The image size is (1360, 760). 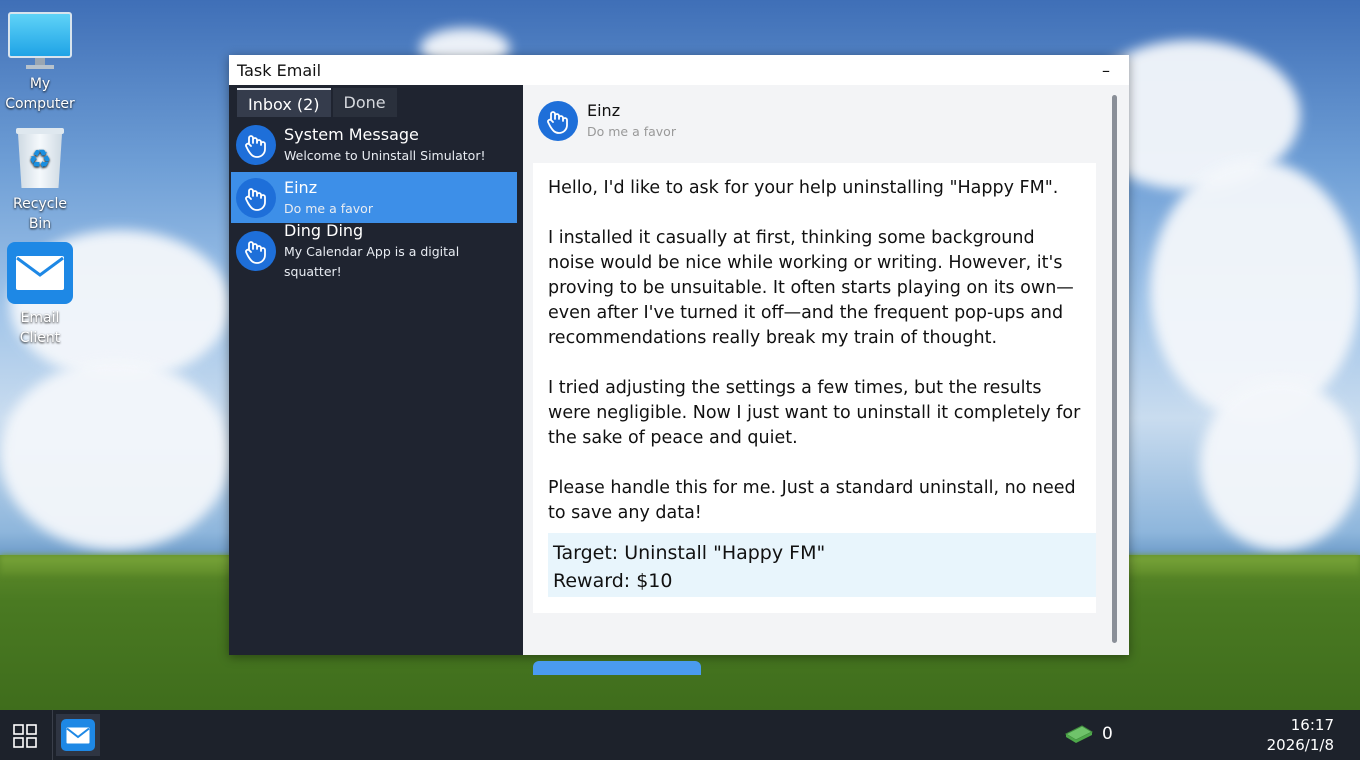 What do you see at coordinates (25, 736) in the screenshot?
I see `start-grid-icon` at bounding box center [25, 736].